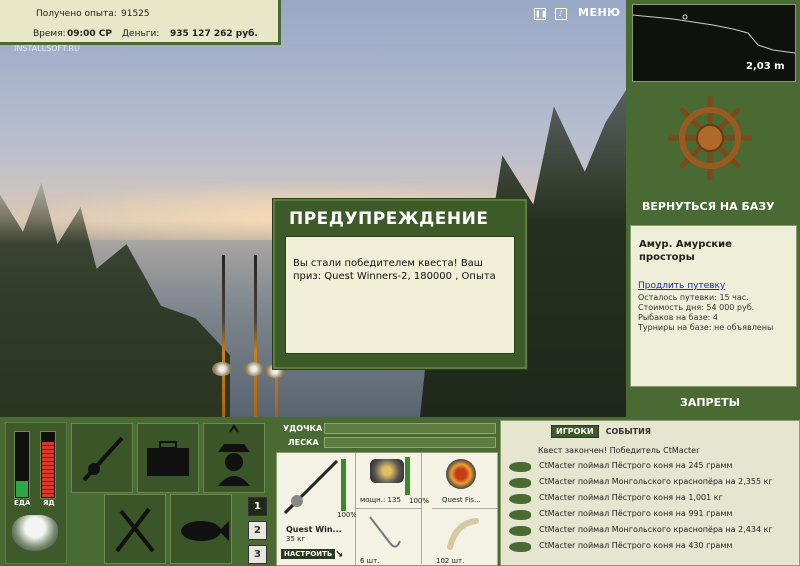  I want to click on experience-label: Получено опыта:, so click(76, 14).